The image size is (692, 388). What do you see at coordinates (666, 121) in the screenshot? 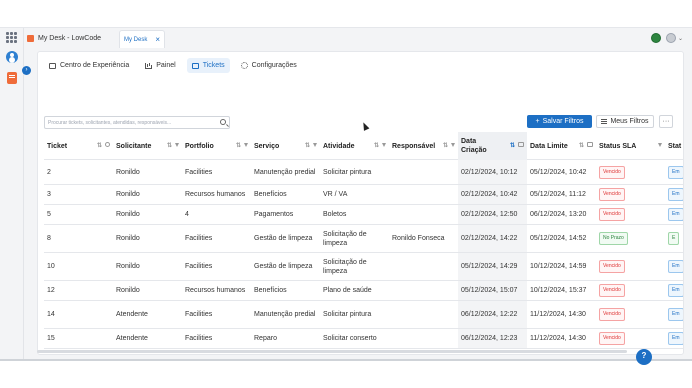
I see `more-options-button: ···` at bounding box center [666, 121].